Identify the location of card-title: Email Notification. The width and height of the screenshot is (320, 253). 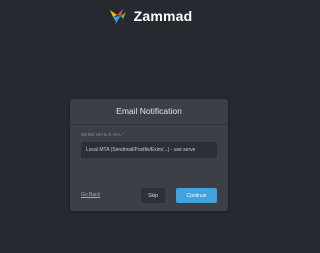
(149, 111).